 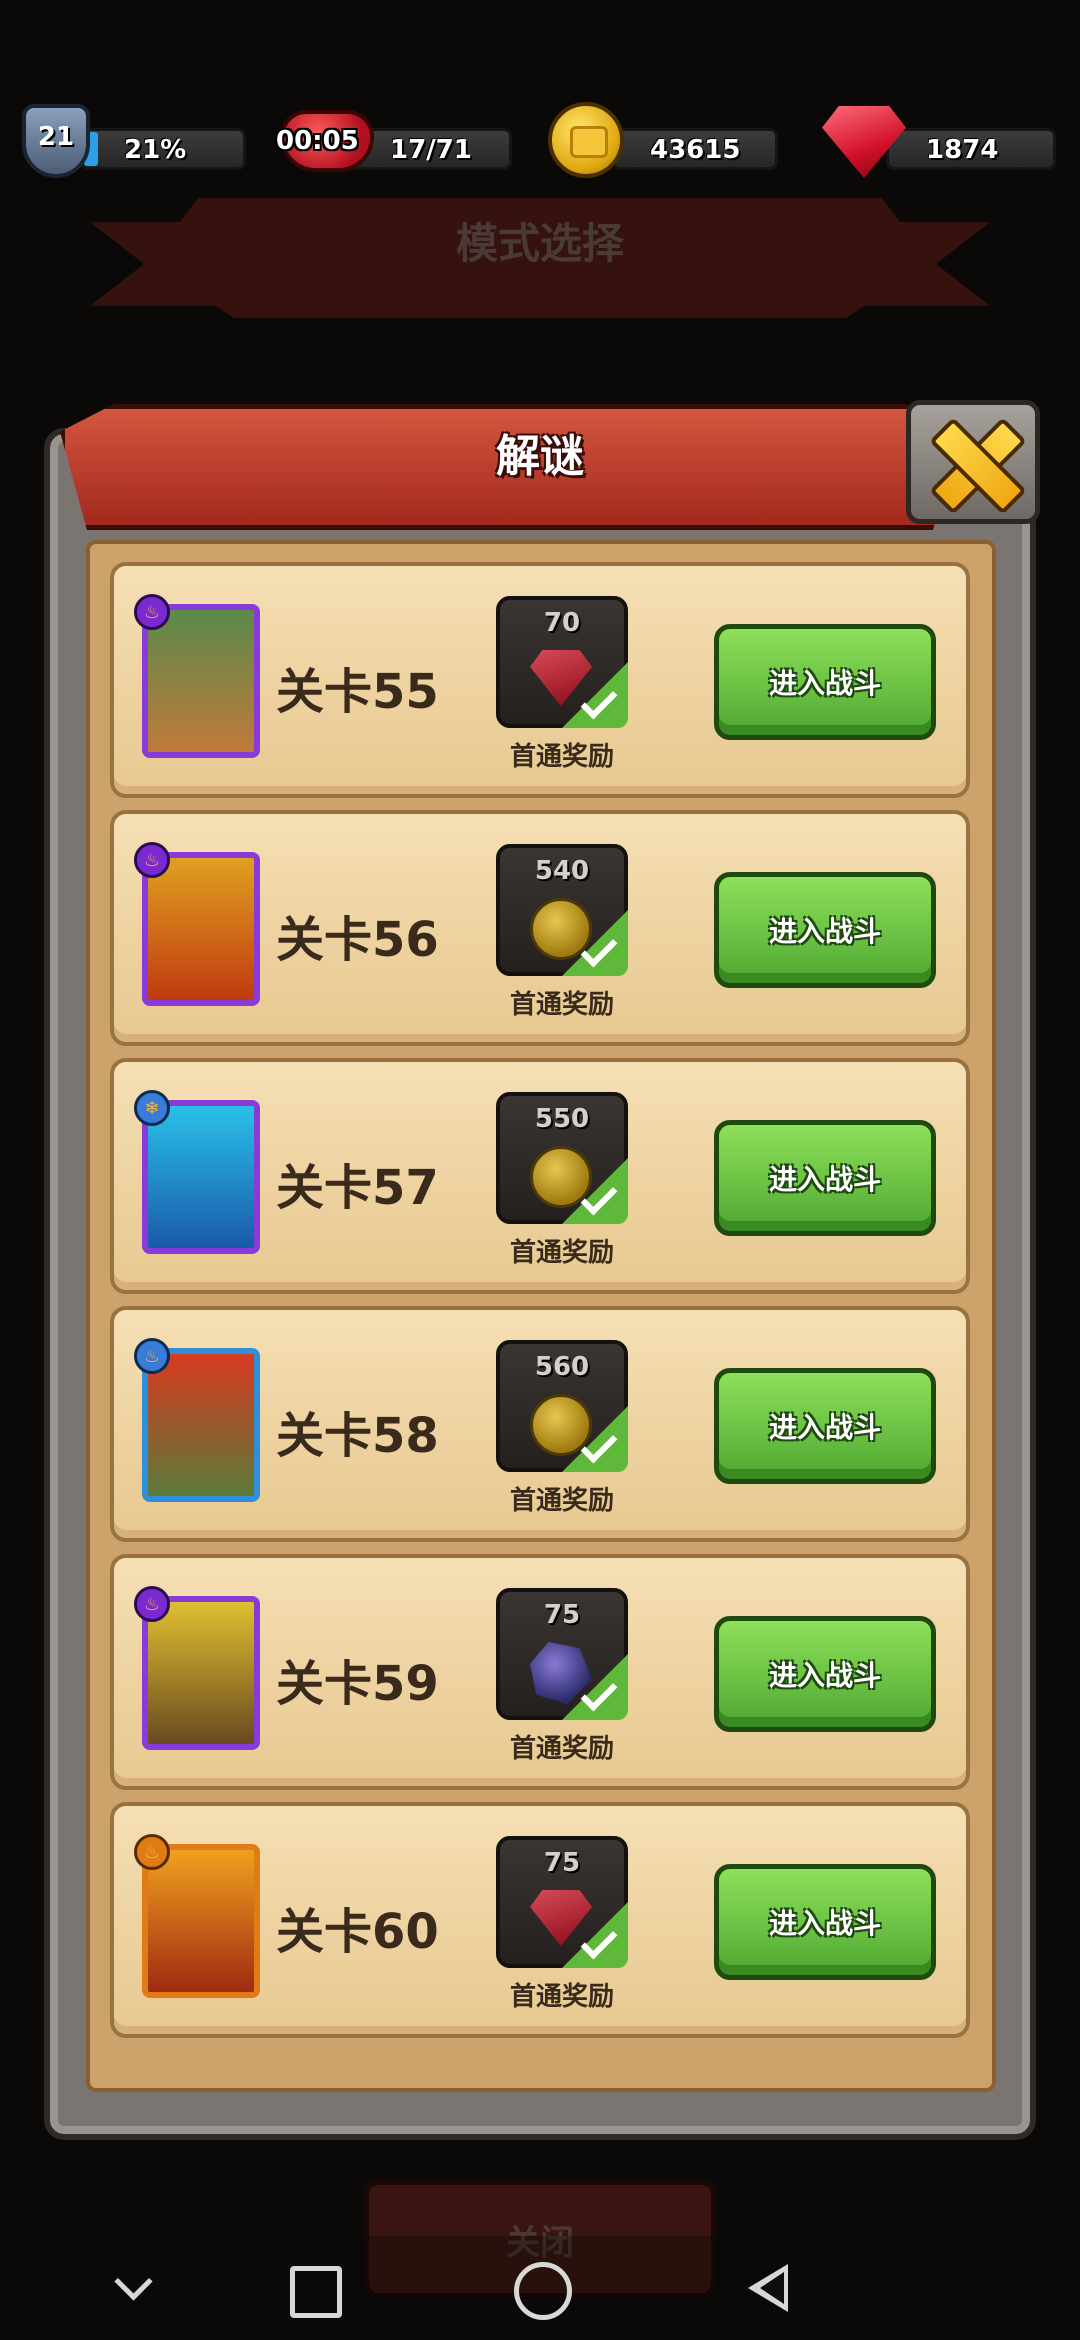 I want to click on close-icon, so click(x=973, y=462).